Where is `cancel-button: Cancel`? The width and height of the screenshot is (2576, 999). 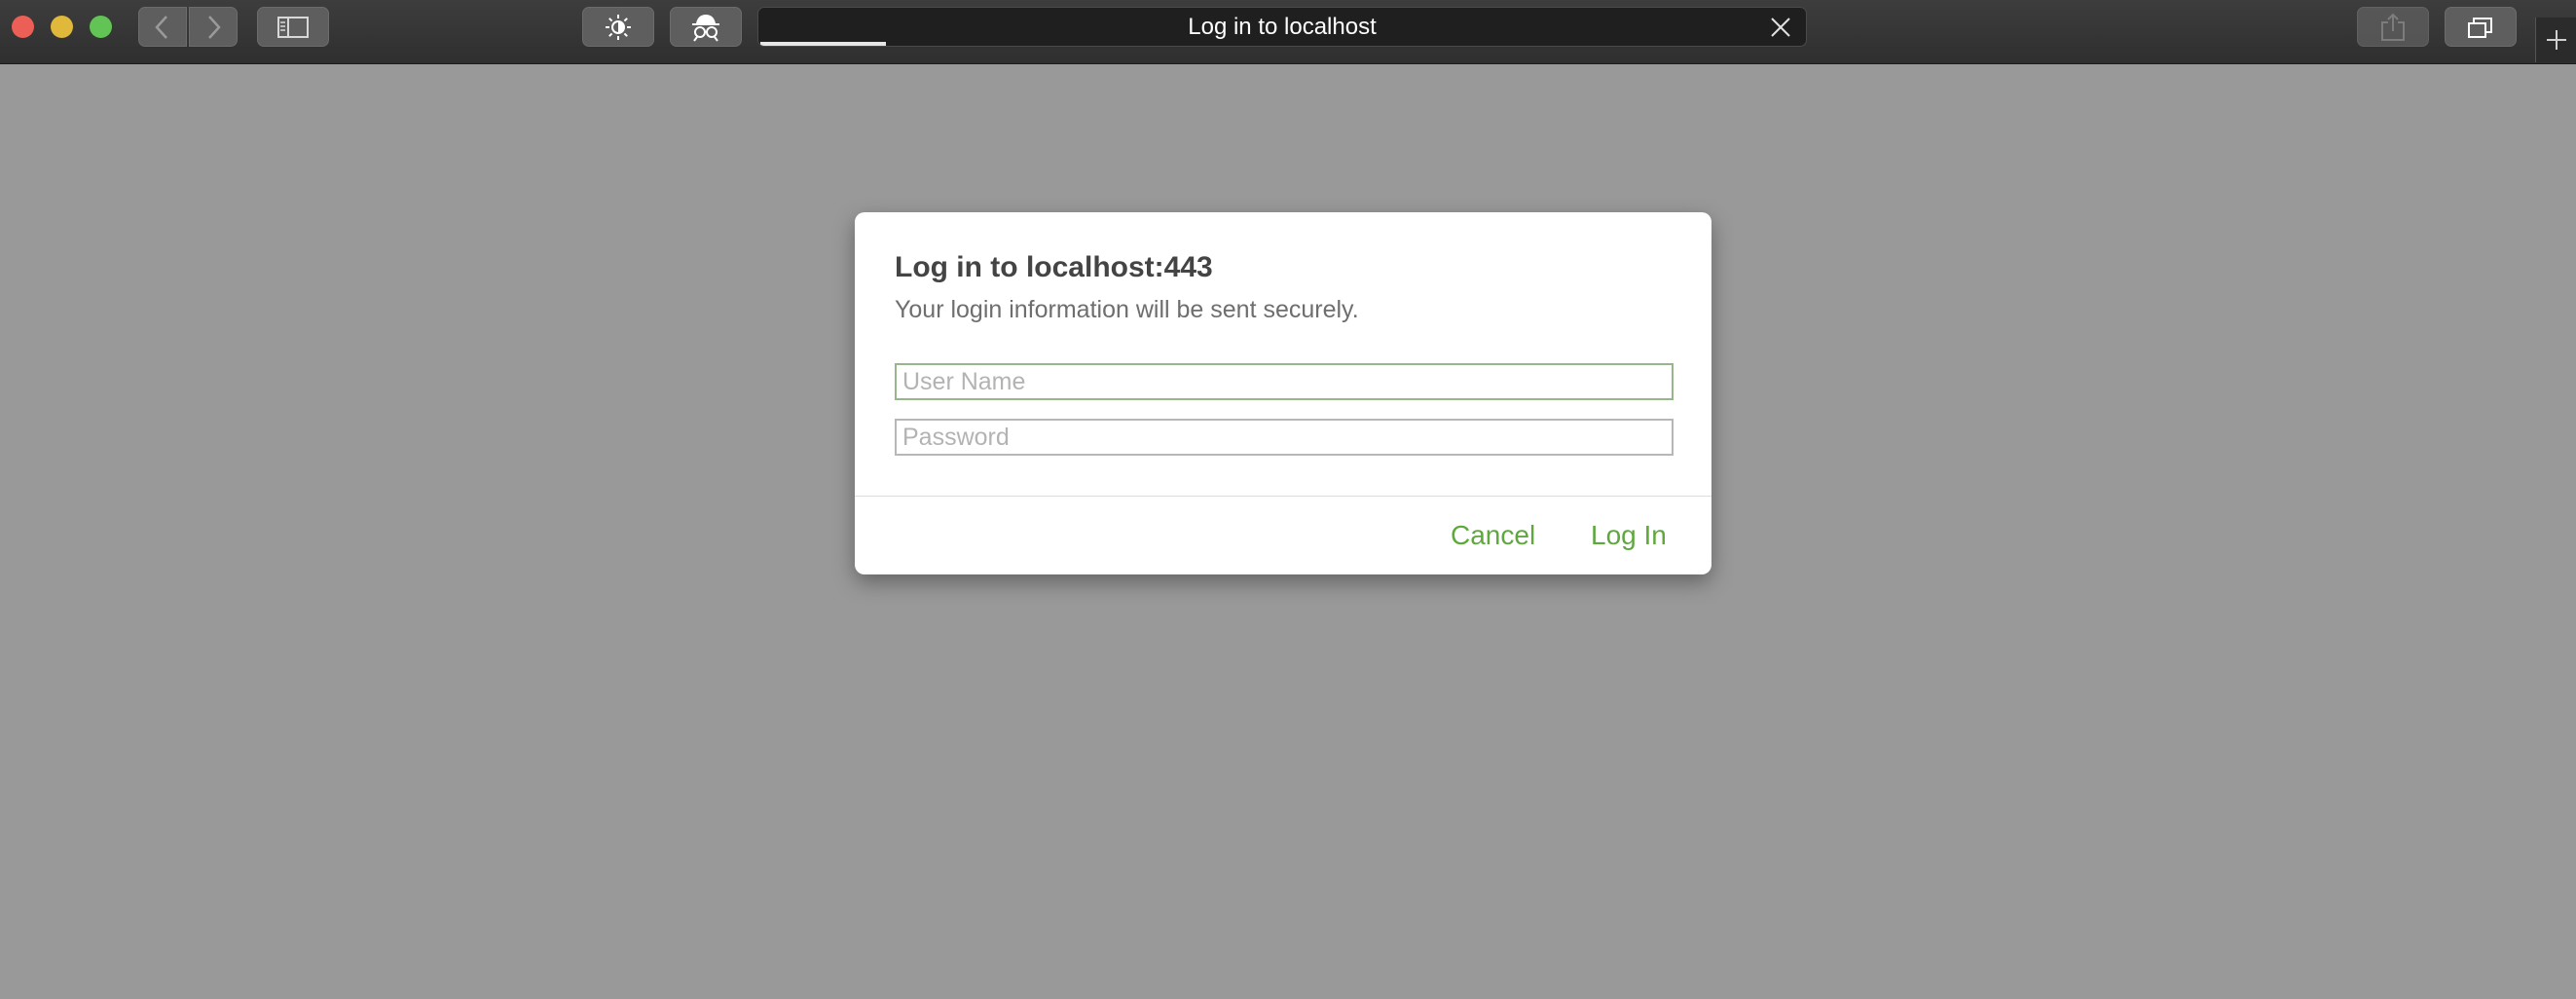
cancel-button: Cancel is located at coordinates (1493, 535).